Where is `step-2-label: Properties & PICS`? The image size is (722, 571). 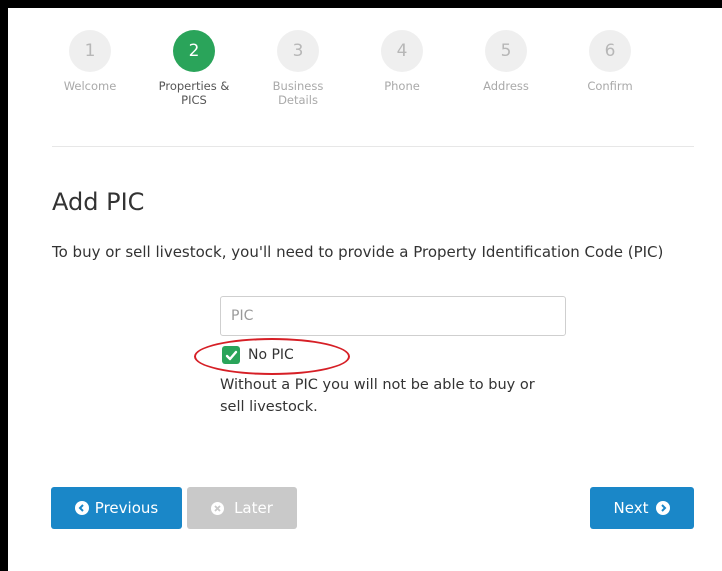 step-2-label: Properties & PICS is located at coordinates (194, 93).